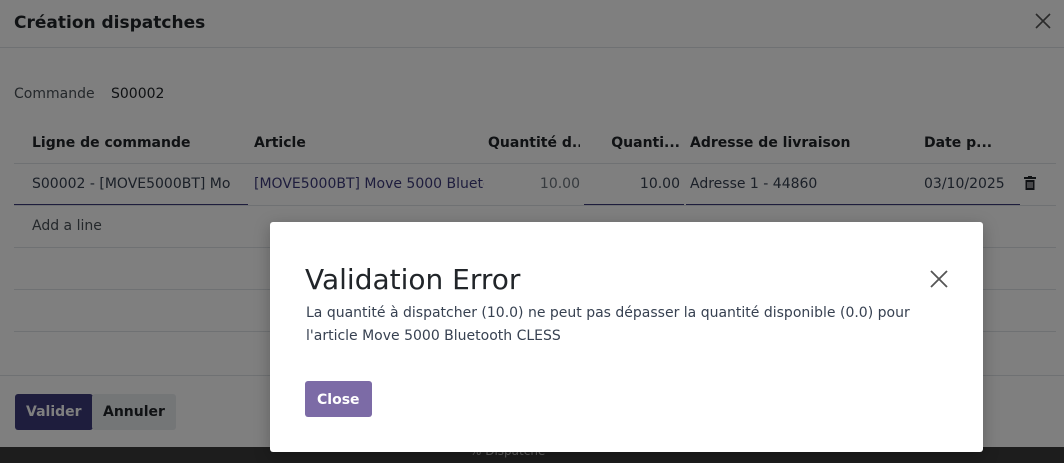  Describe the element at coordinates (939, 279) in the screenshot. I see `close-icon` at that location.